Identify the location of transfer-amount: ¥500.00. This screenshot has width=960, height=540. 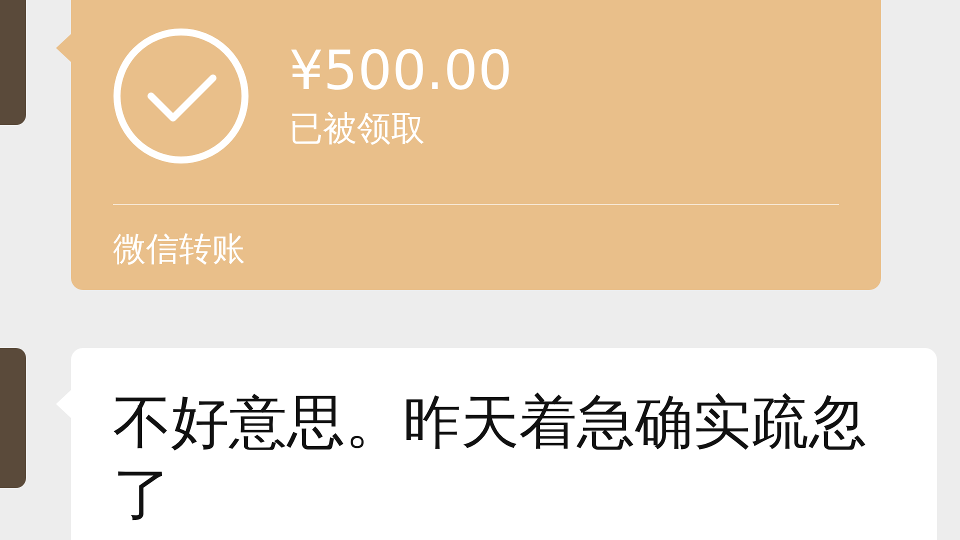
(400, 71).